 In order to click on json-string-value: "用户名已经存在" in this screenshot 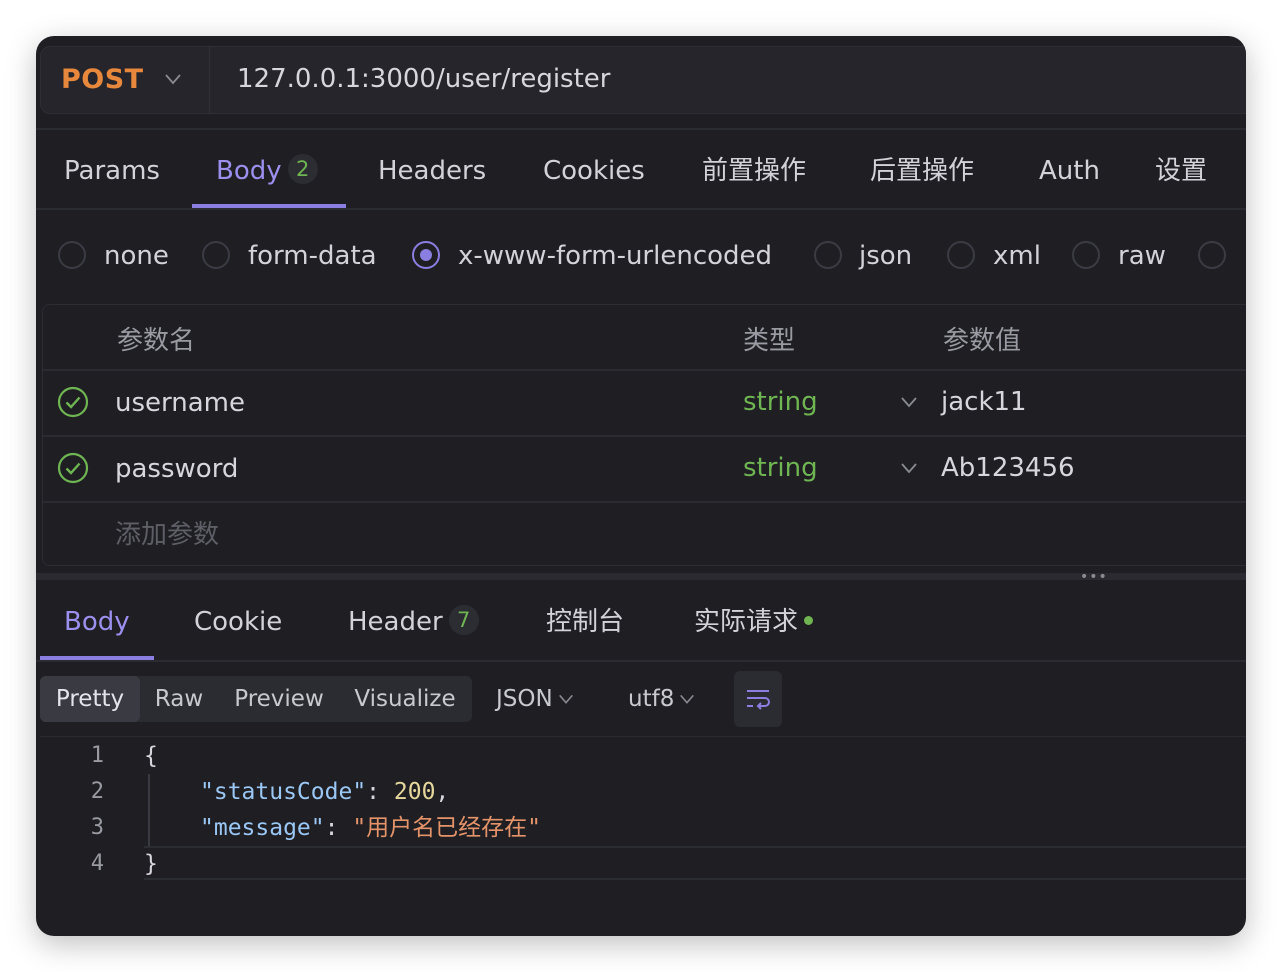, I will do `click(447, 828)`.